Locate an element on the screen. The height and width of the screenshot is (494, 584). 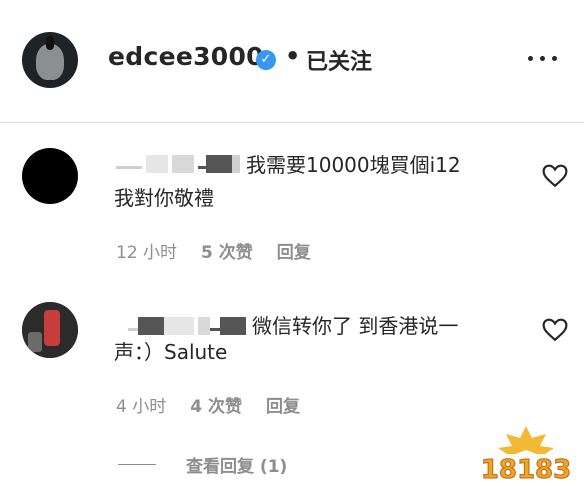
verified-badge-icon: ✓ is located at coordinates (266, 60).